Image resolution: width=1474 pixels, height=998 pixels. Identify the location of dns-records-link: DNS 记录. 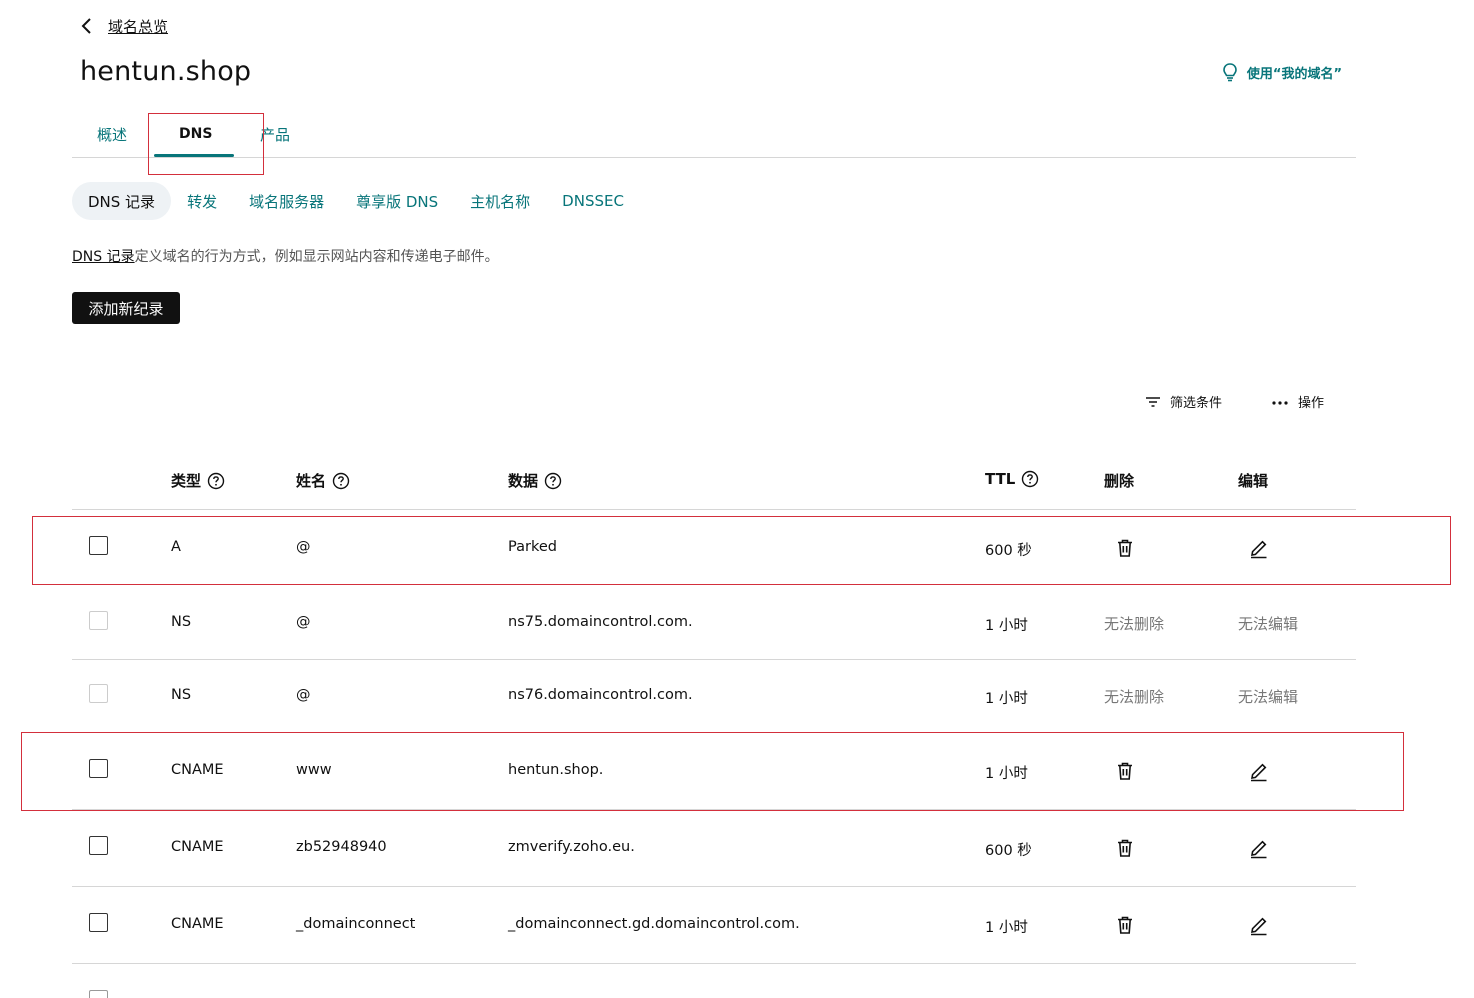
(103, 257).